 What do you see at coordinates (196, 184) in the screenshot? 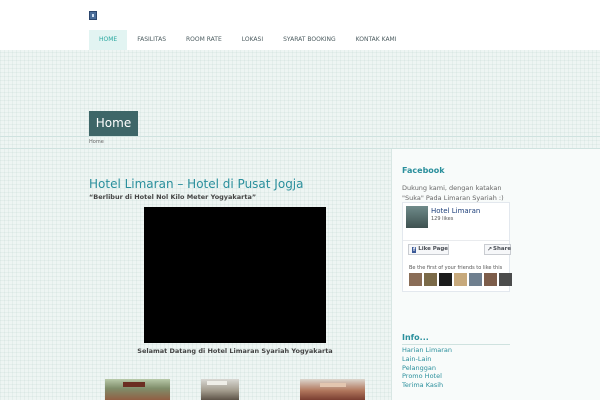
I see `article-title: Hotel Limaran – Hotel di Pusat Jogja` at bounding box center [196, 184].